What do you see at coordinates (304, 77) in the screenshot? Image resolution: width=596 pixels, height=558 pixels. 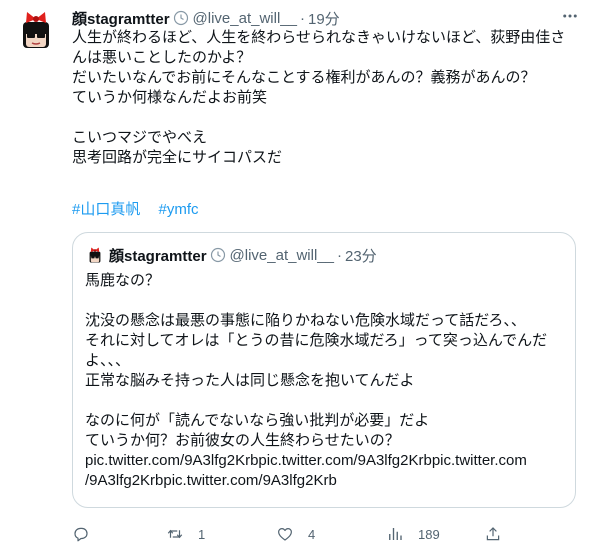 I see `tweet-text-line: だいたいなんでお前にそんなことする権利があんの？義務があんの？` at bounding box center [304, 77].